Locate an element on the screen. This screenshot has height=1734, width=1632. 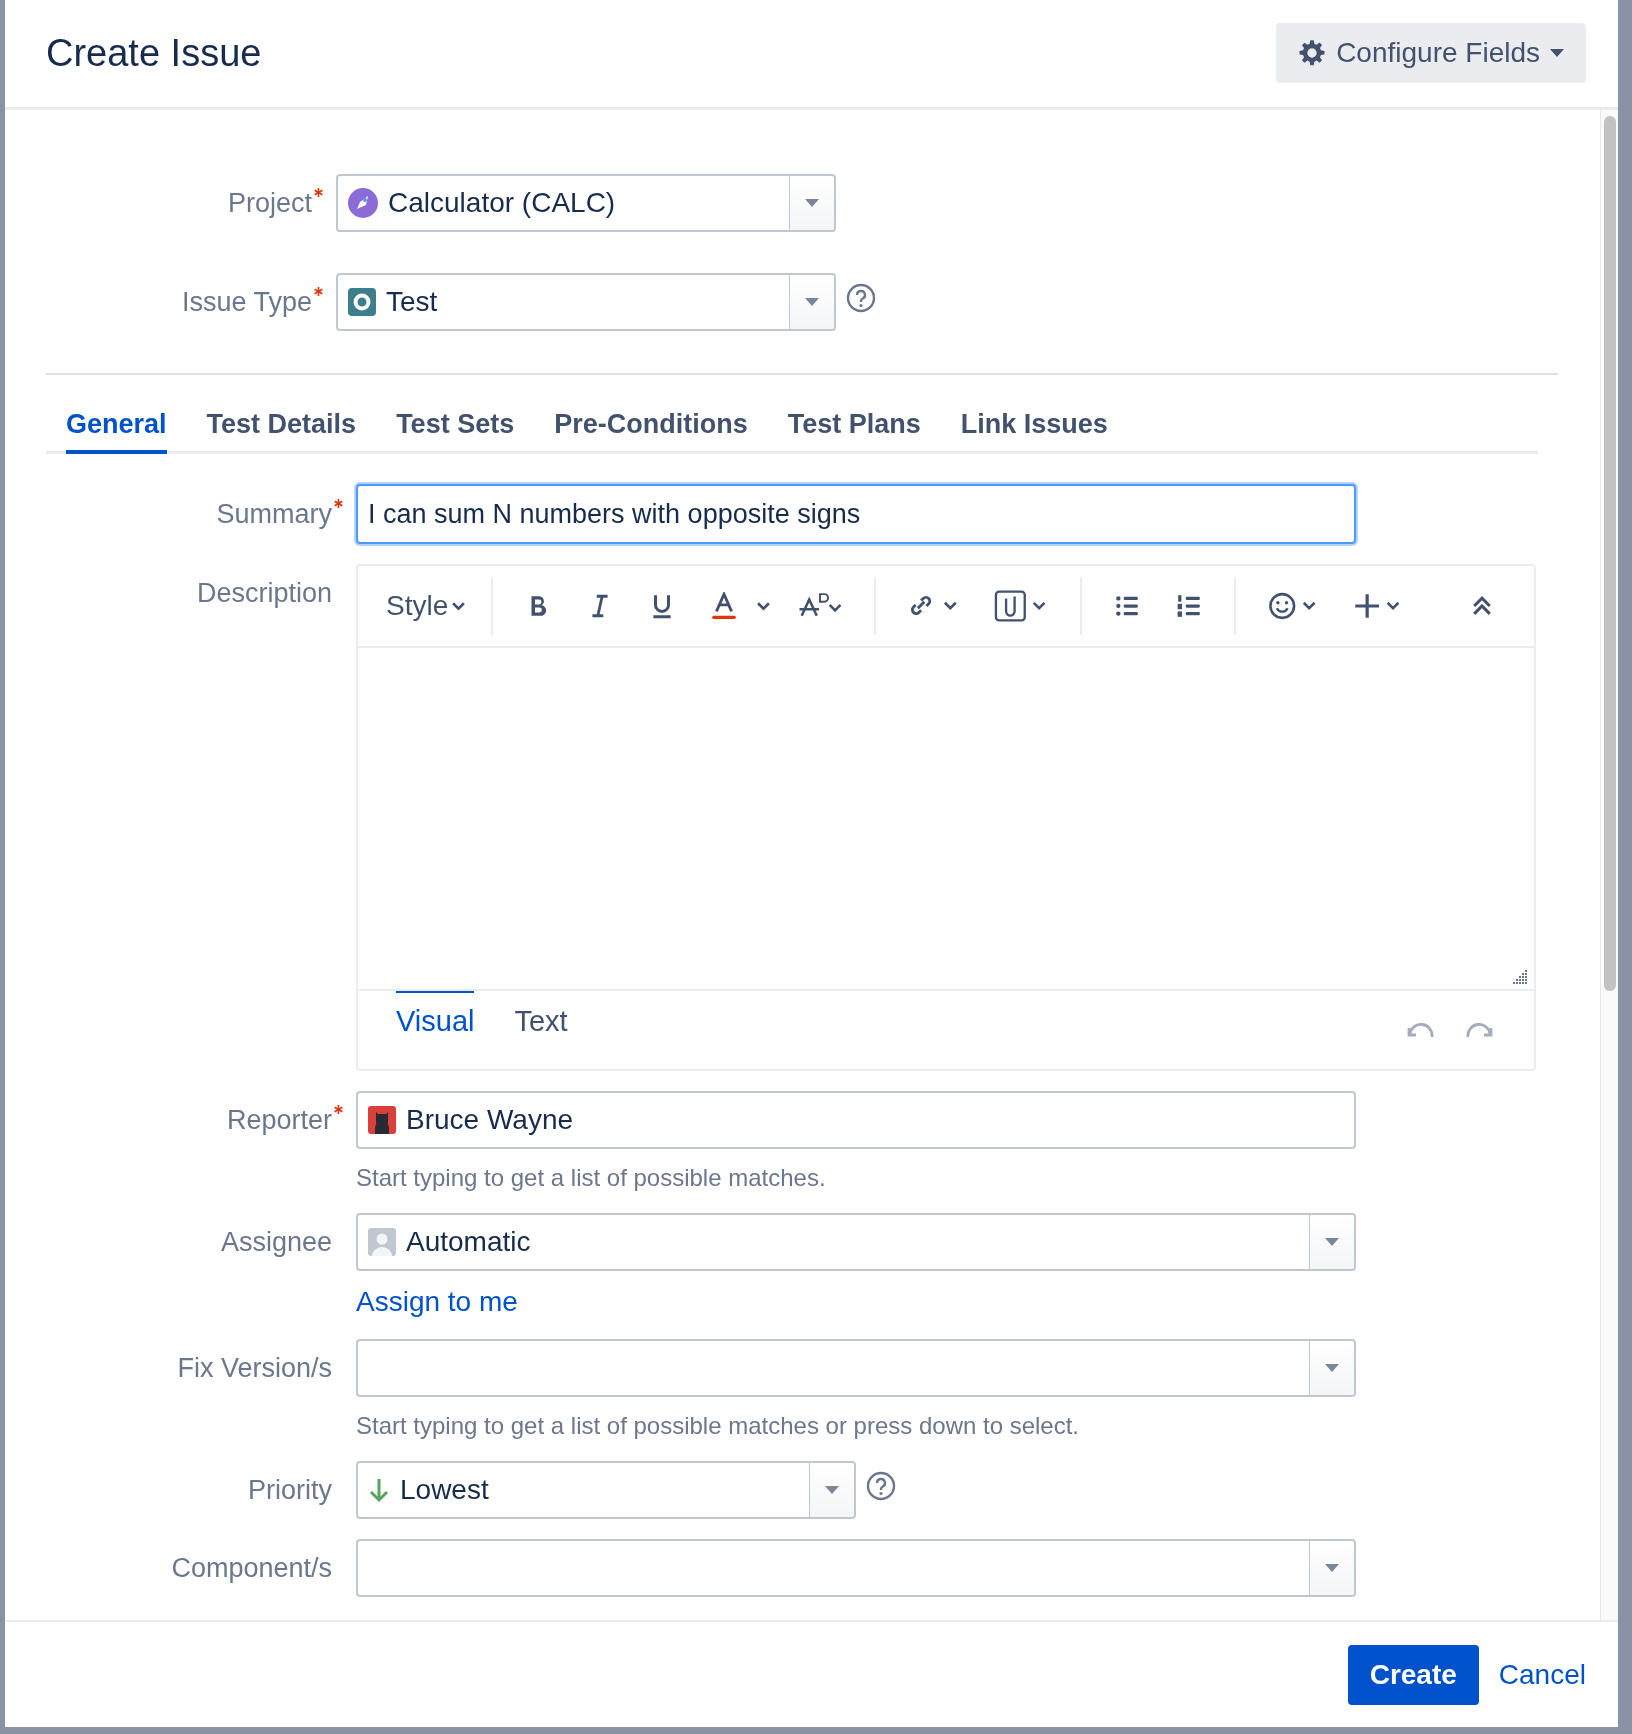
help-text: Start typing to get a list of possible matches or press down to select. is located at coordinates (718, 1426).